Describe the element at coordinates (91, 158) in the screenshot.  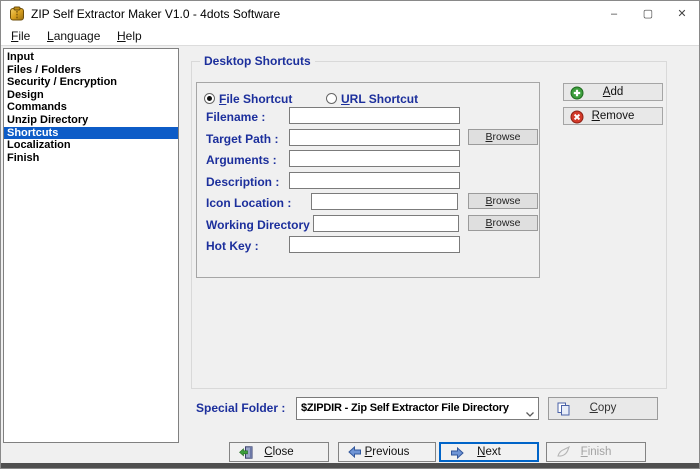
I see `sidebar-item-finish: Finish` at that location.